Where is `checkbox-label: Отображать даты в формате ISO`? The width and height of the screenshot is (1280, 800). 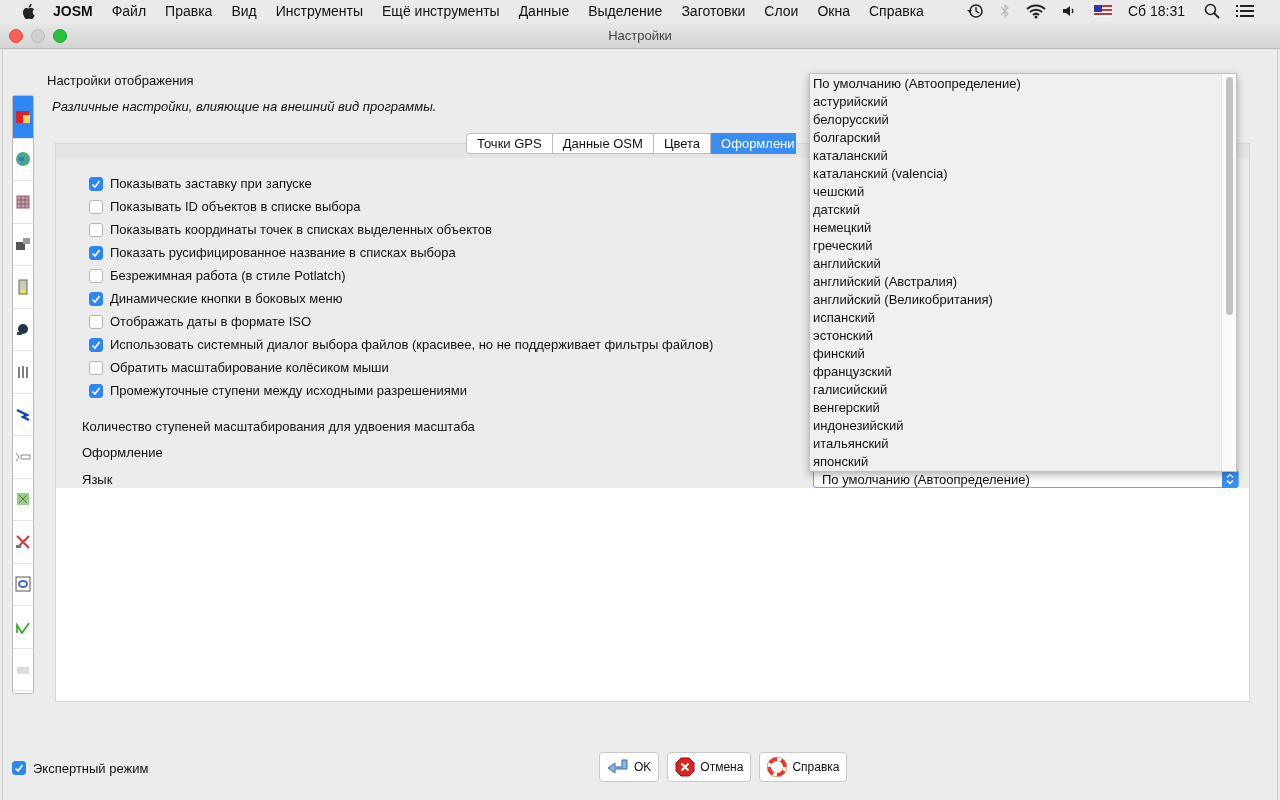
checkbox-label: Отображать даты в формате ISO is located at coordinates (211, 321).